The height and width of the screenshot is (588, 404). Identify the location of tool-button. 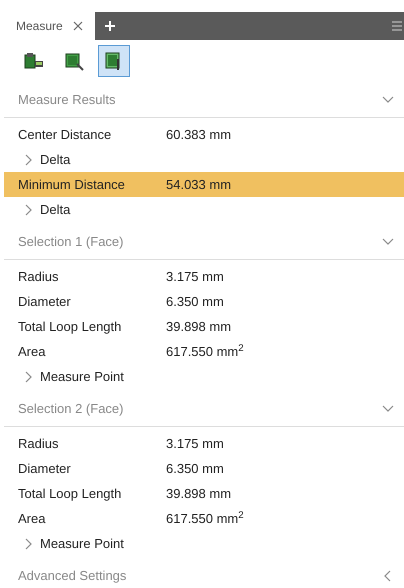
(114, 61).